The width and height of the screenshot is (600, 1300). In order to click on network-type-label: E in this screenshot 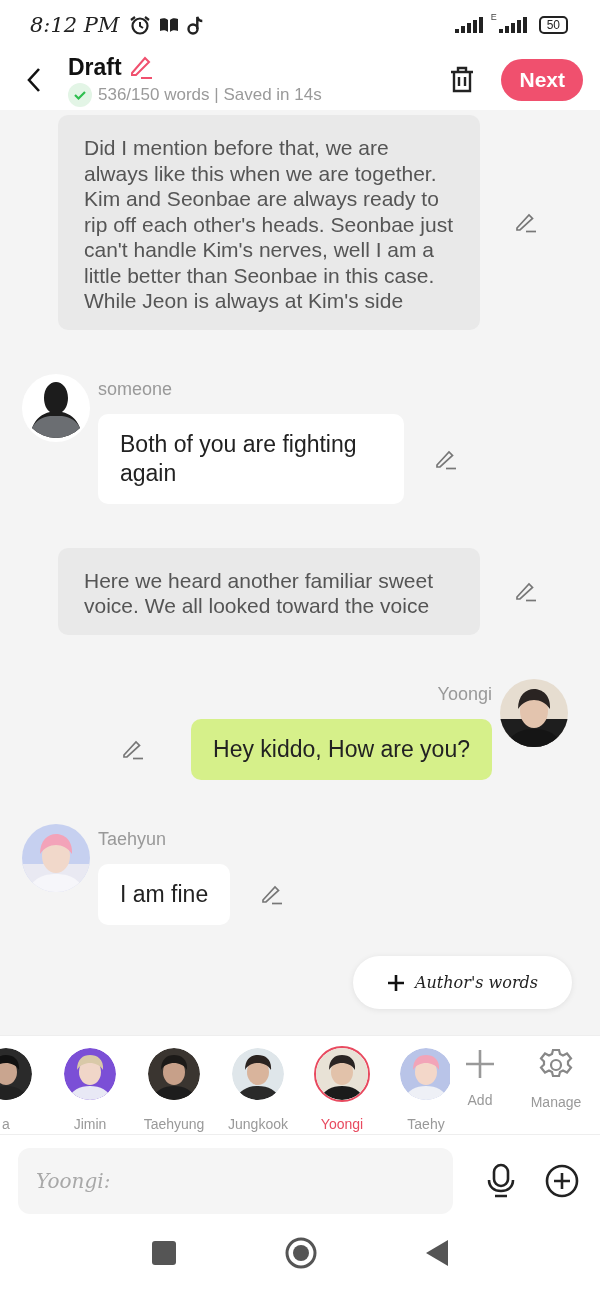, I will do `click(493, 17)`.